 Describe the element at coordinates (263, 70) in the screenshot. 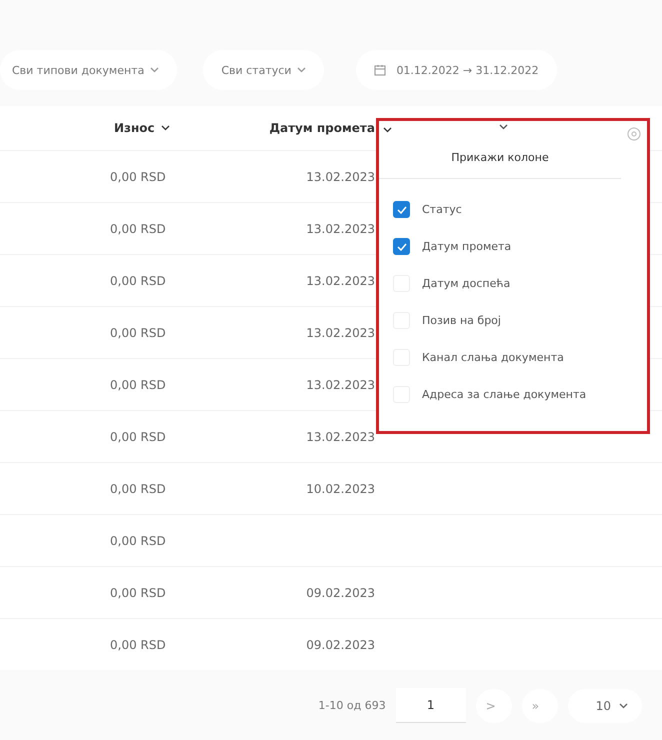

I see `filter-dropdown: Сви статуси` at that location.